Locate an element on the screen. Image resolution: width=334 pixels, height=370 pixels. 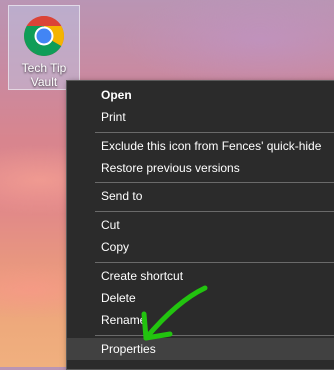
menu-item-delete: Delete is located at coordinates (200, 298).